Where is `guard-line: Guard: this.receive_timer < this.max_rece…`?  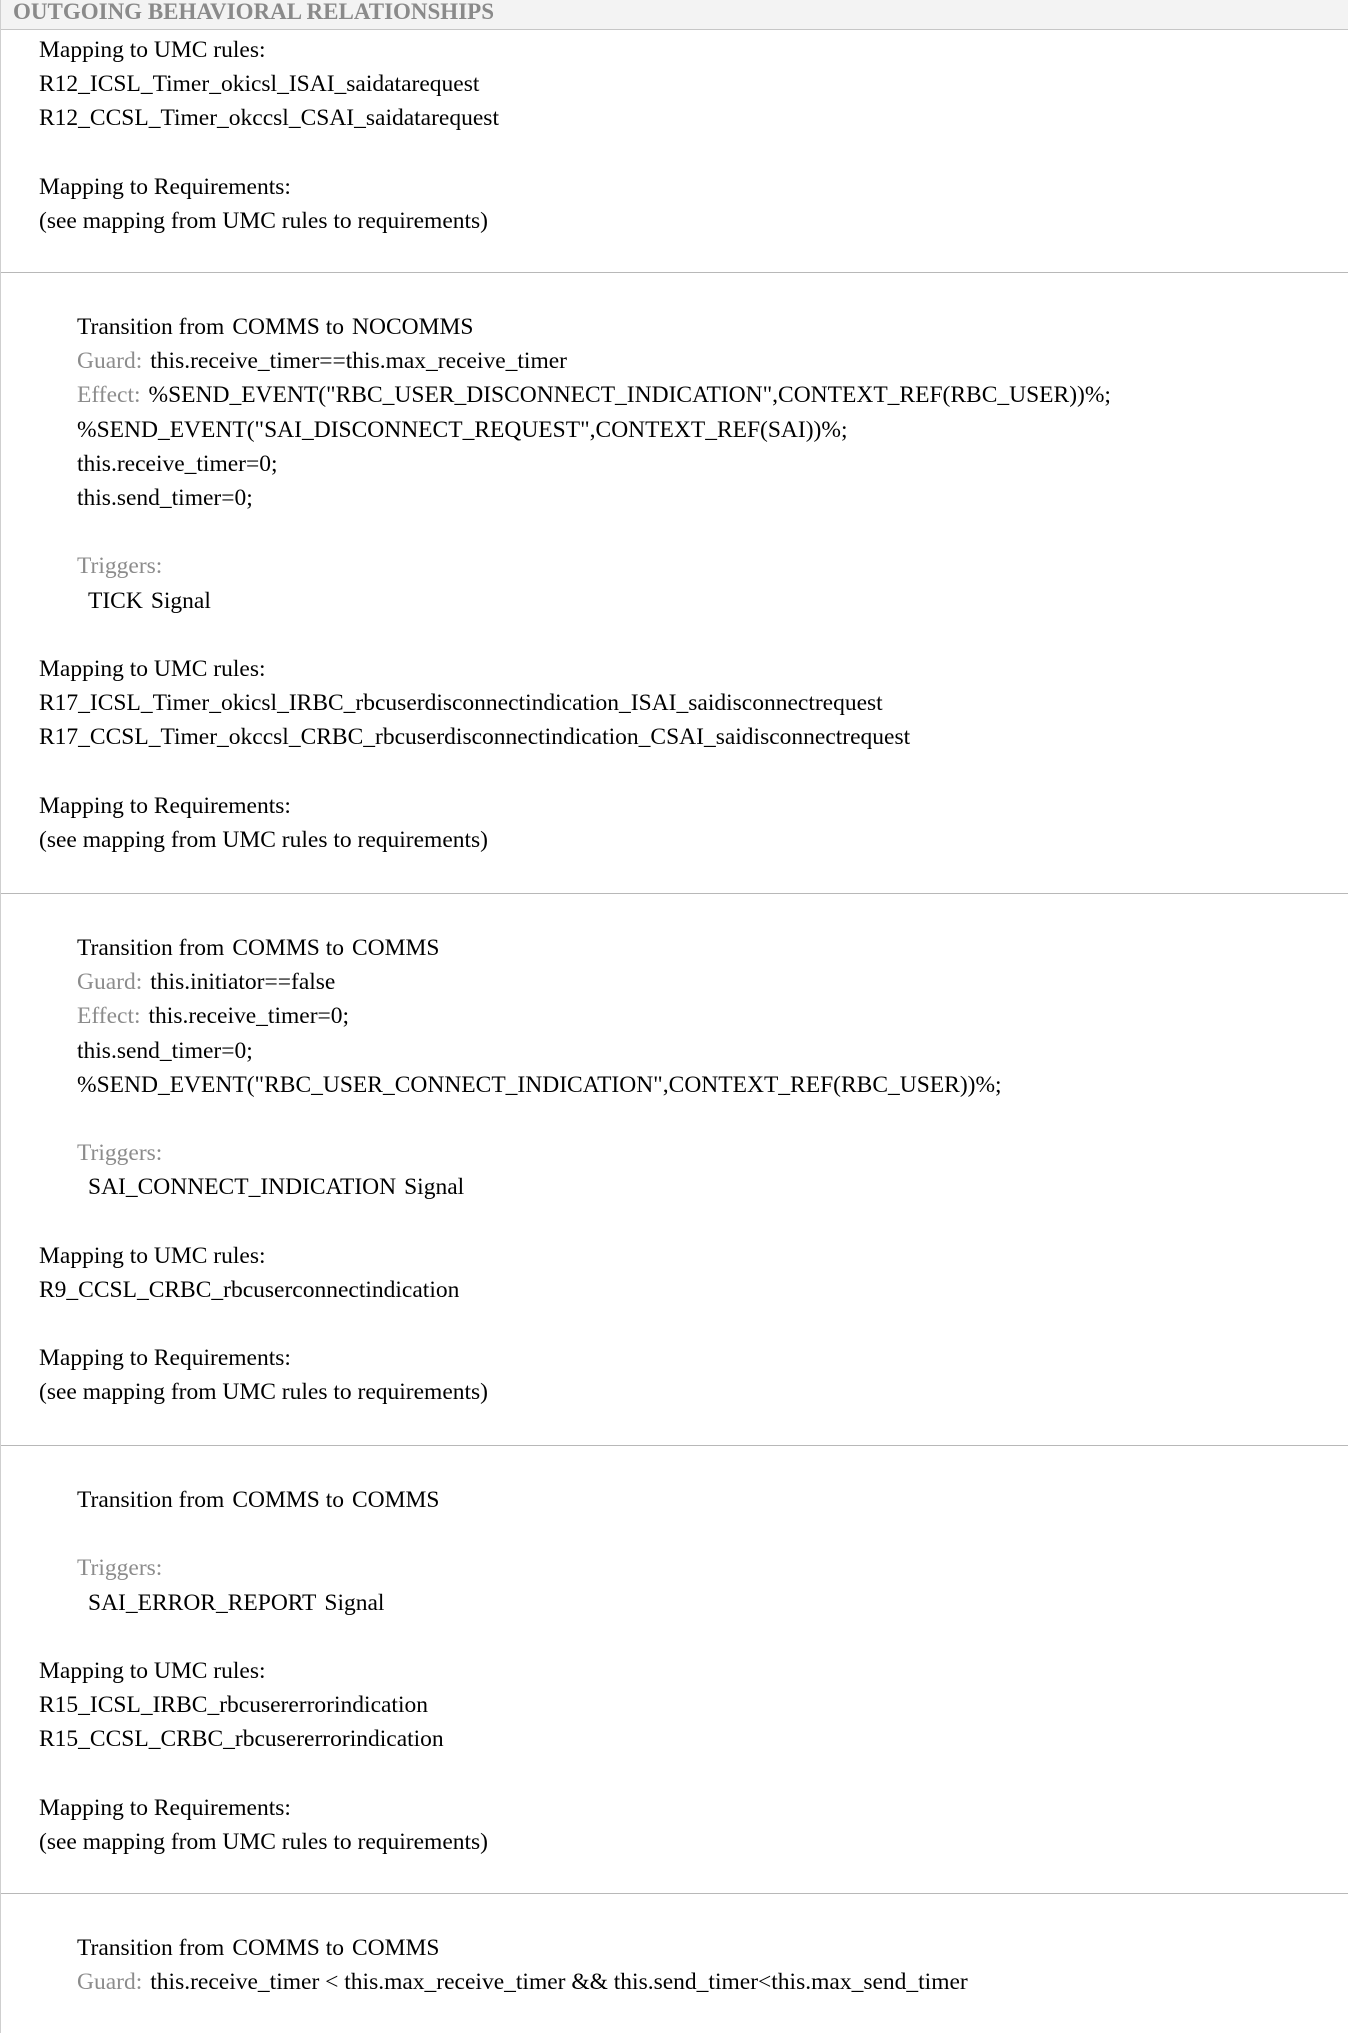 guard-line: Guard: this.receive_timer < this.max_rece… is located at coordinates (674, 1982).